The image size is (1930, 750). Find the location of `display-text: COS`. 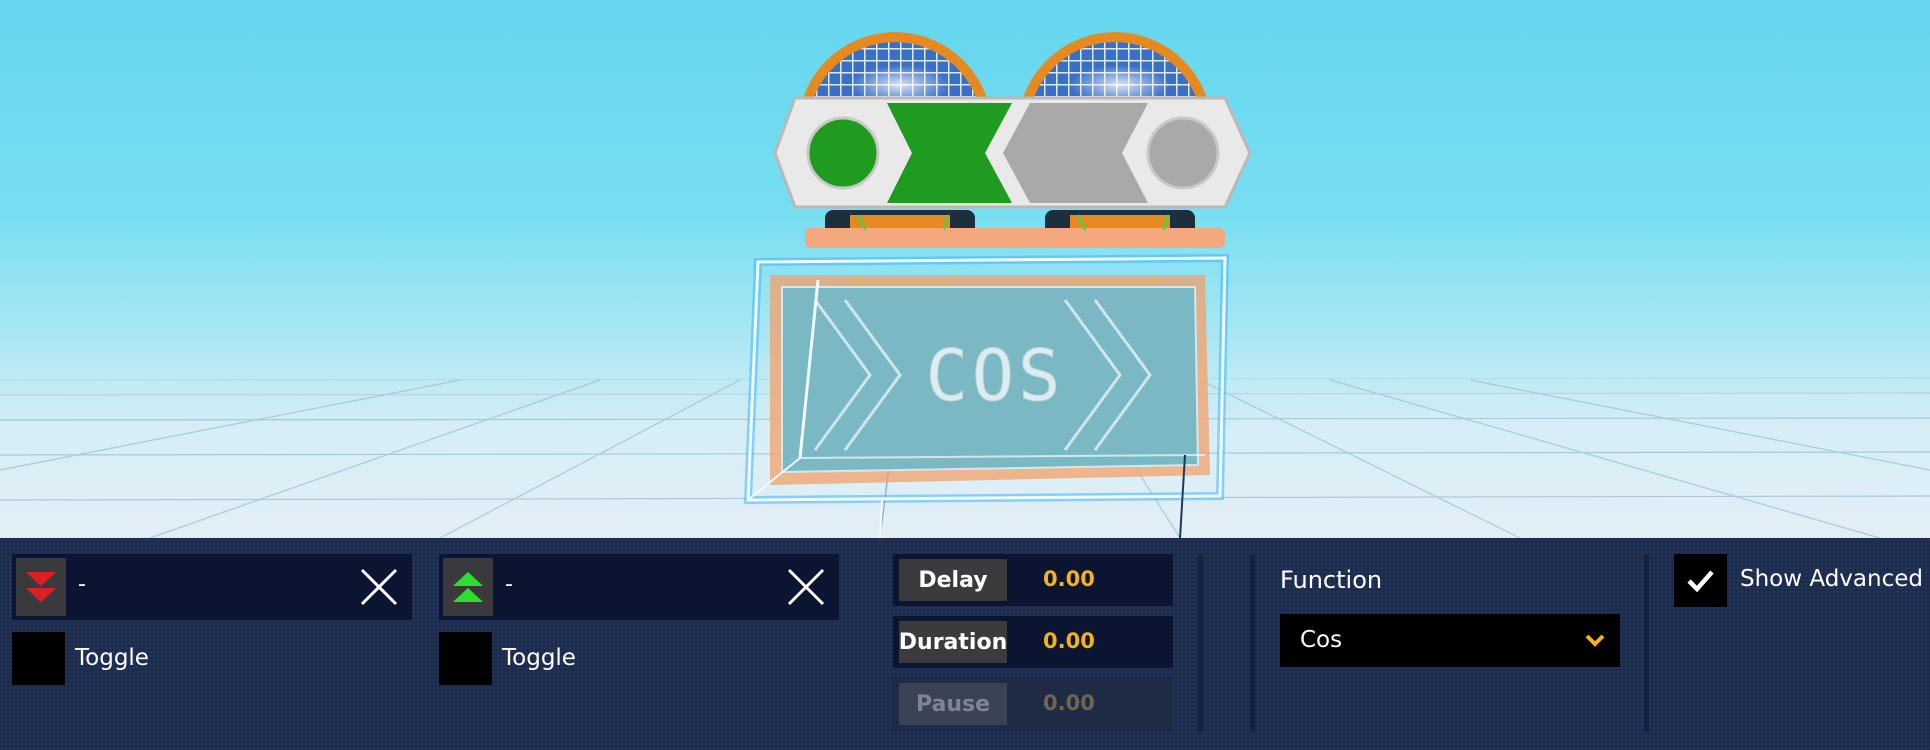

display-text: COS is located at coordinates (995, 376).